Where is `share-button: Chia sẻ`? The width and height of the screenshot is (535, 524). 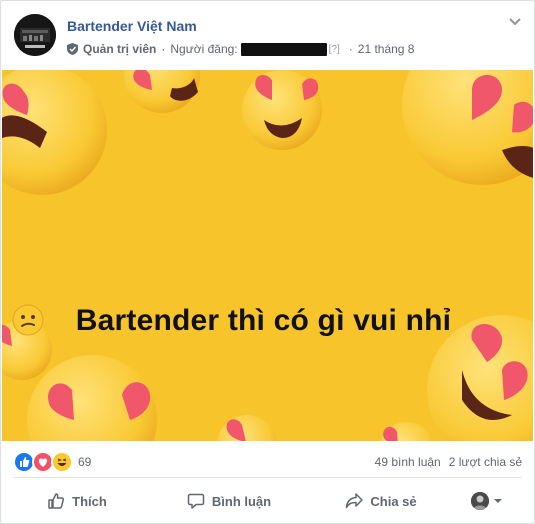 share-button: Chia sẻ is located at coordinates (381, 501).